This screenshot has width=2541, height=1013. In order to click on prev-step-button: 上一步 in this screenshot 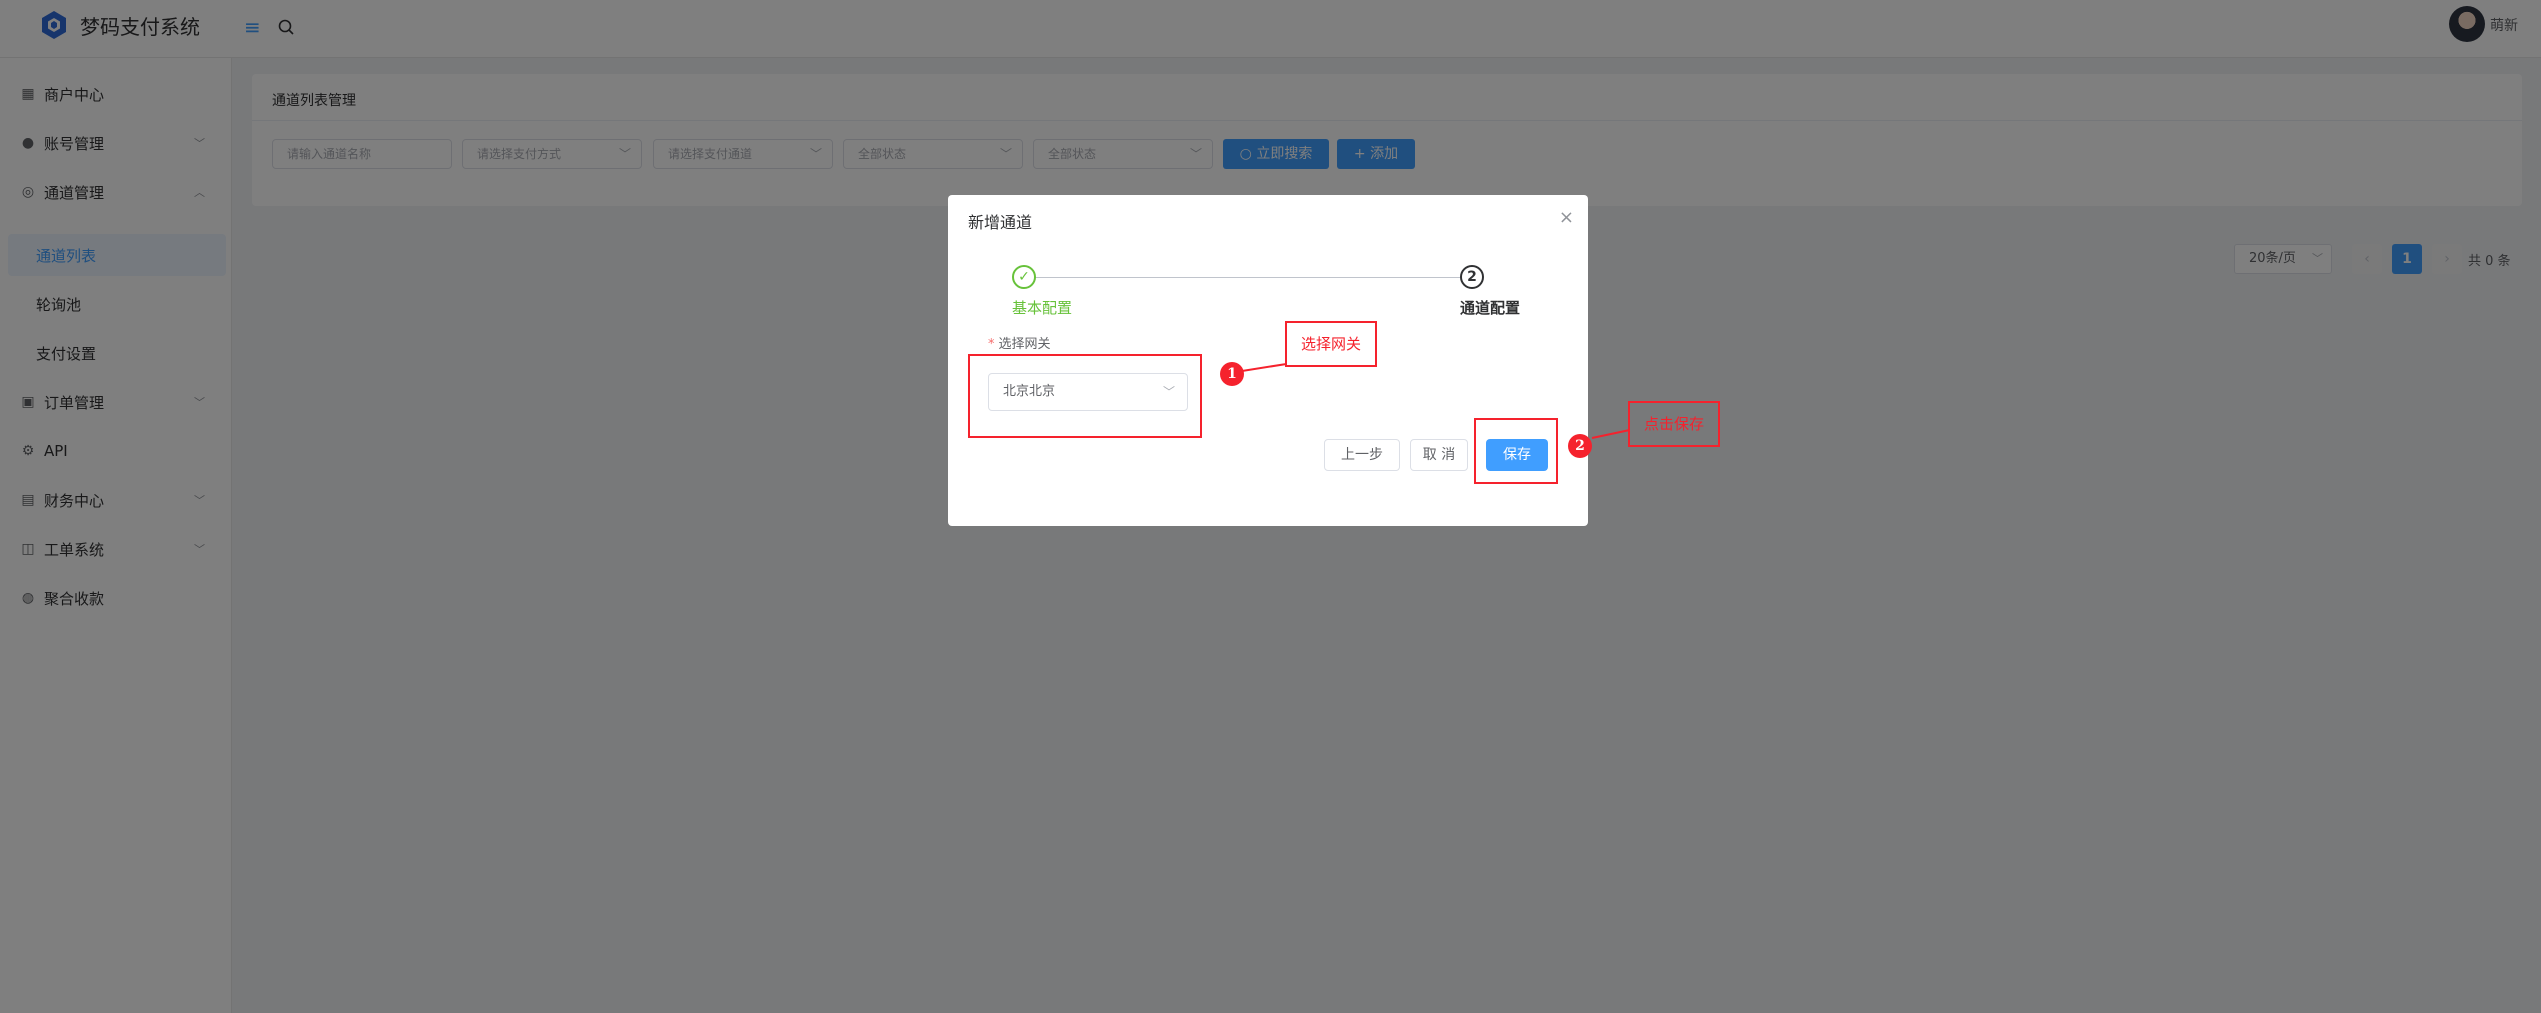, I will do `click(1362, 455)`.